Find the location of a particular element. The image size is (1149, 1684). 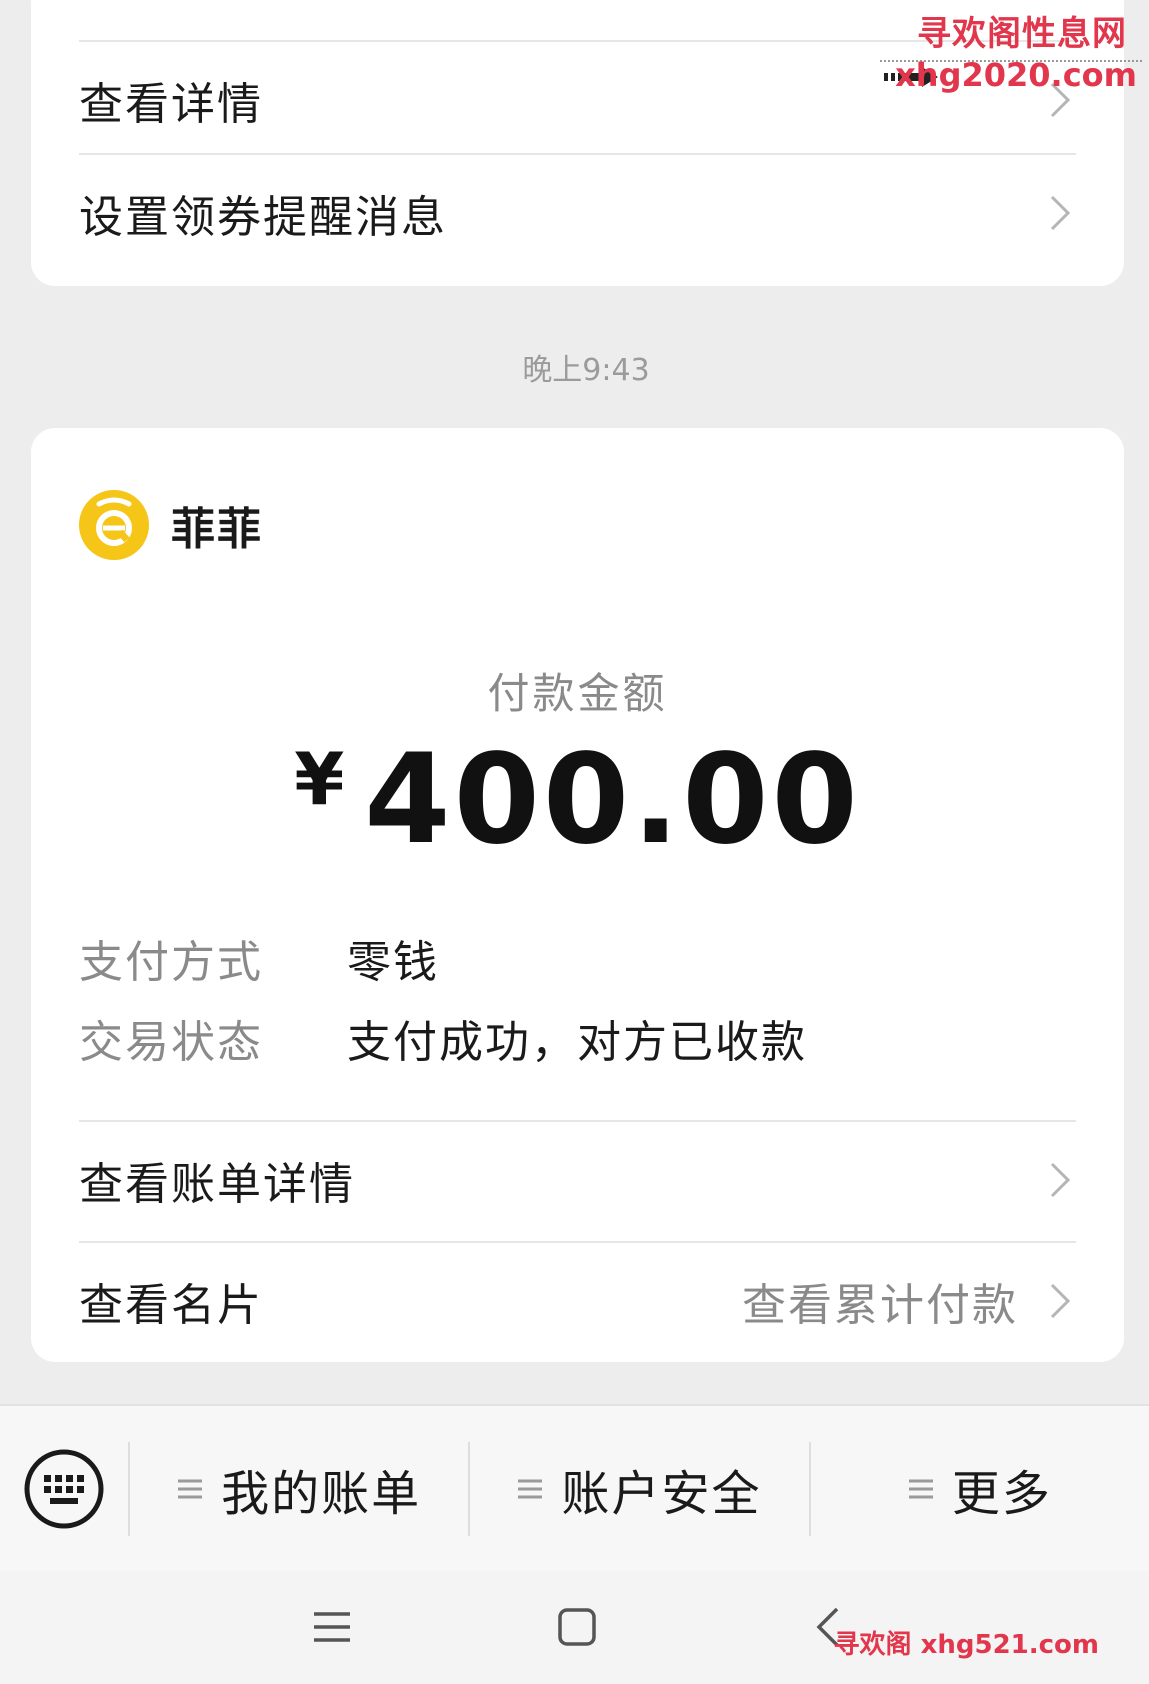

menu-more: 更多 is located at coordinates (980, 1488).